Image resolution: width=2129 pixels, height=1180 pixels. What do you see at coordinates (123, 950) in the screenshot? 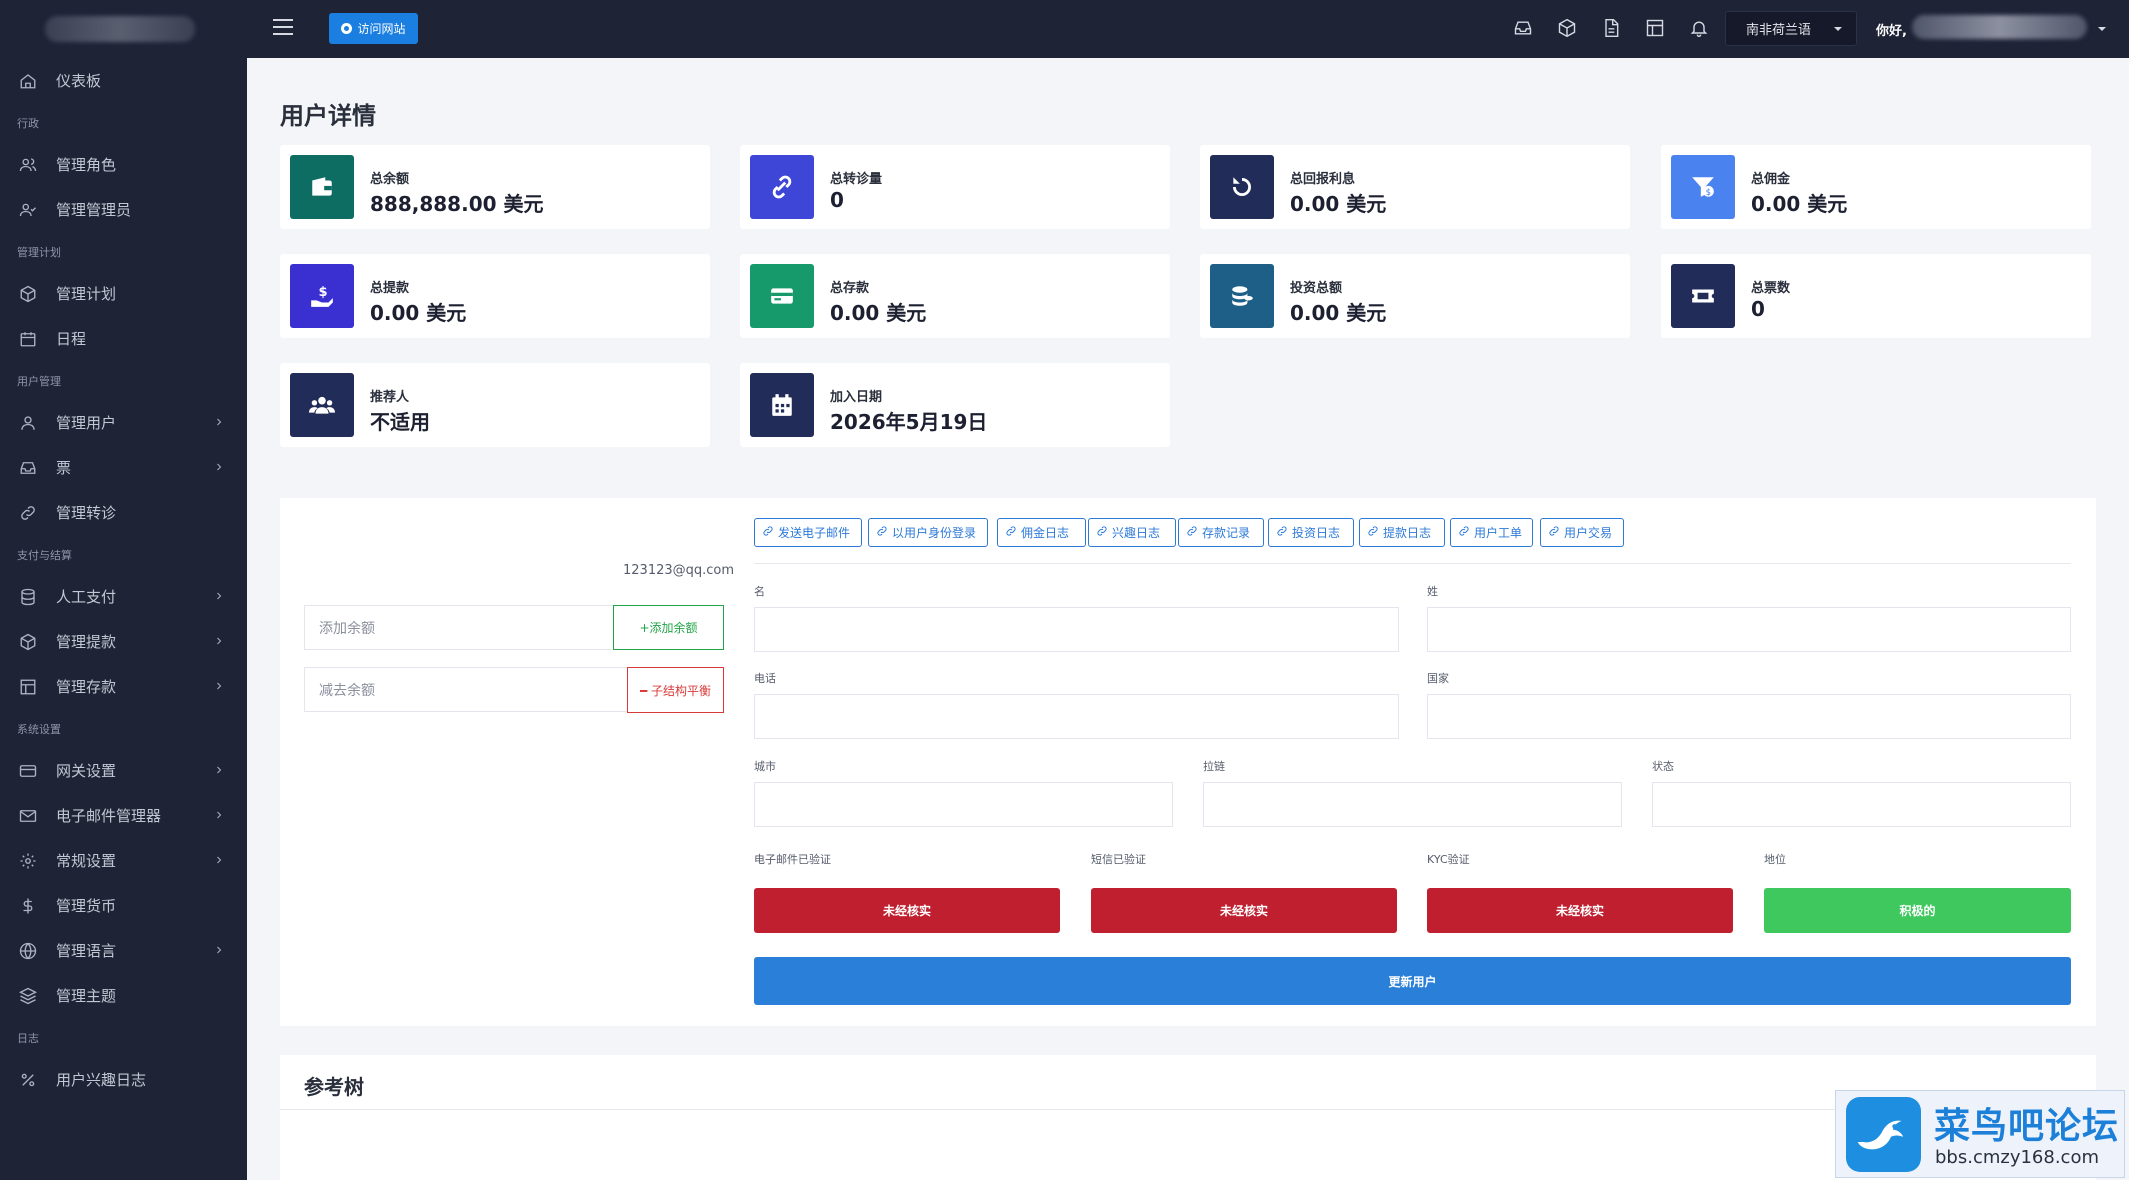
I see `sidebar-item: 管理语言` at bounding box center [123, 950].